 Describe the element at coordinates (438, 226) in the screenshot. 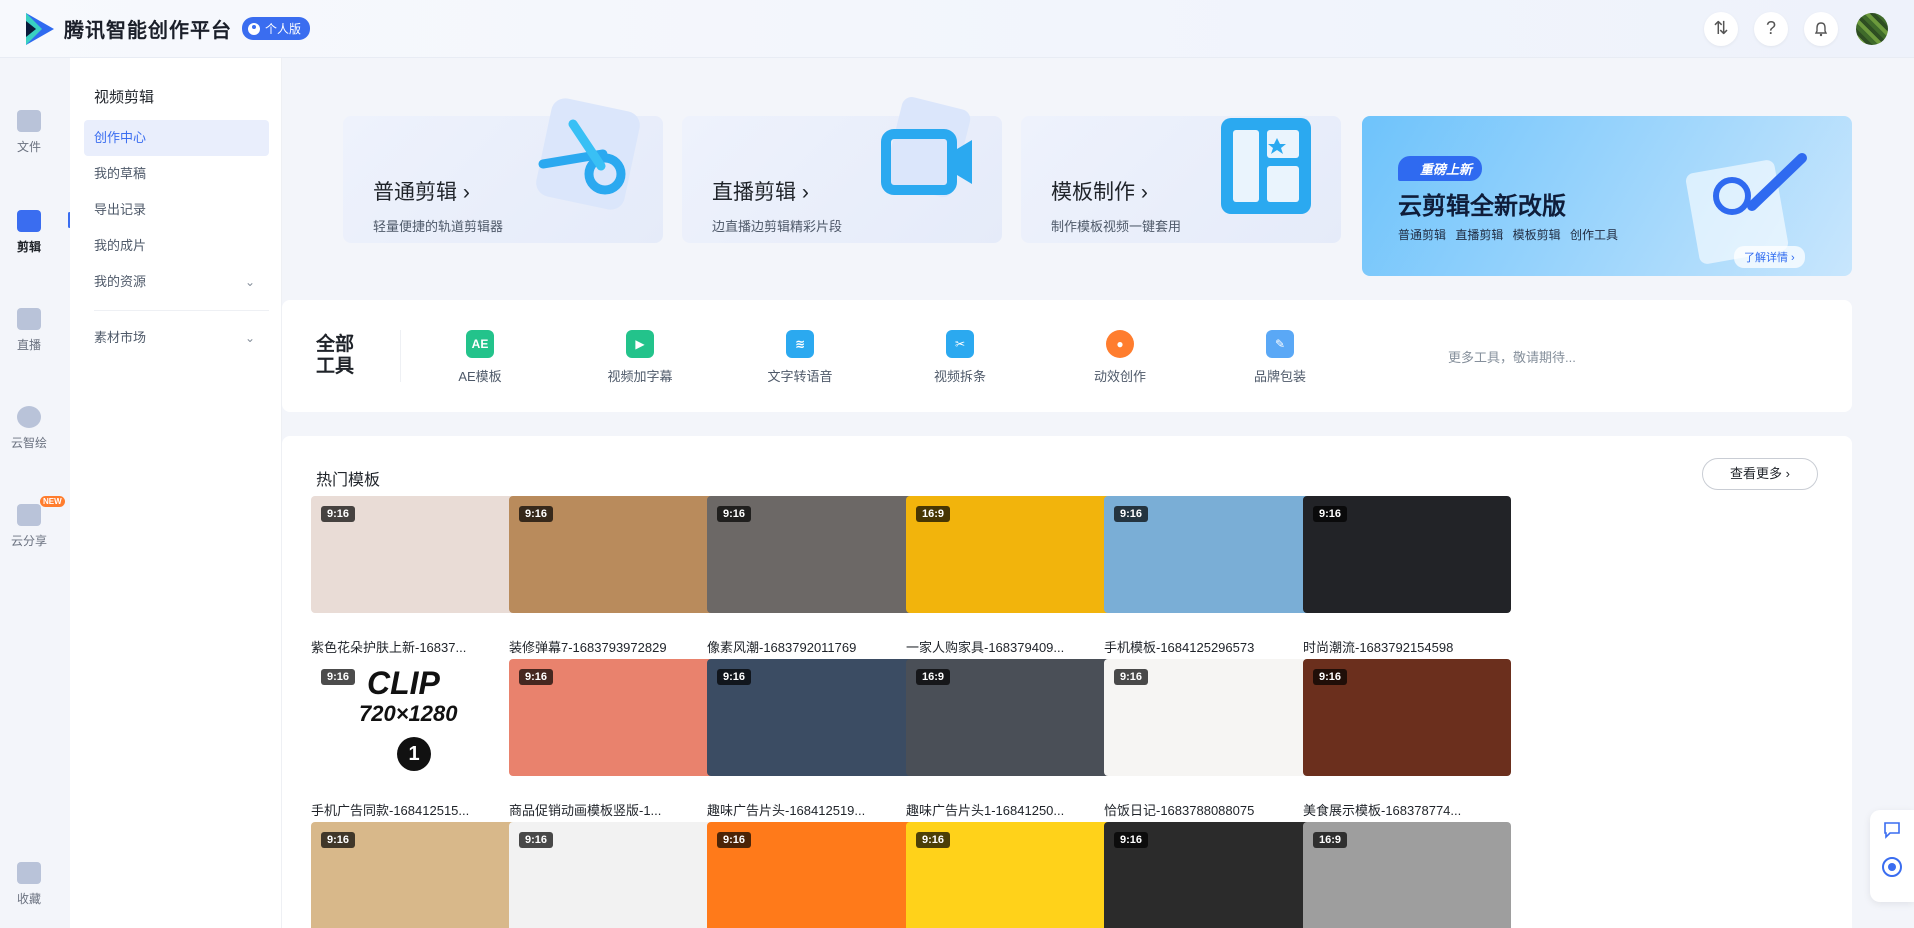

I see `banner-subtitle: 轻量便捷的轨道剪辑器` at that location.